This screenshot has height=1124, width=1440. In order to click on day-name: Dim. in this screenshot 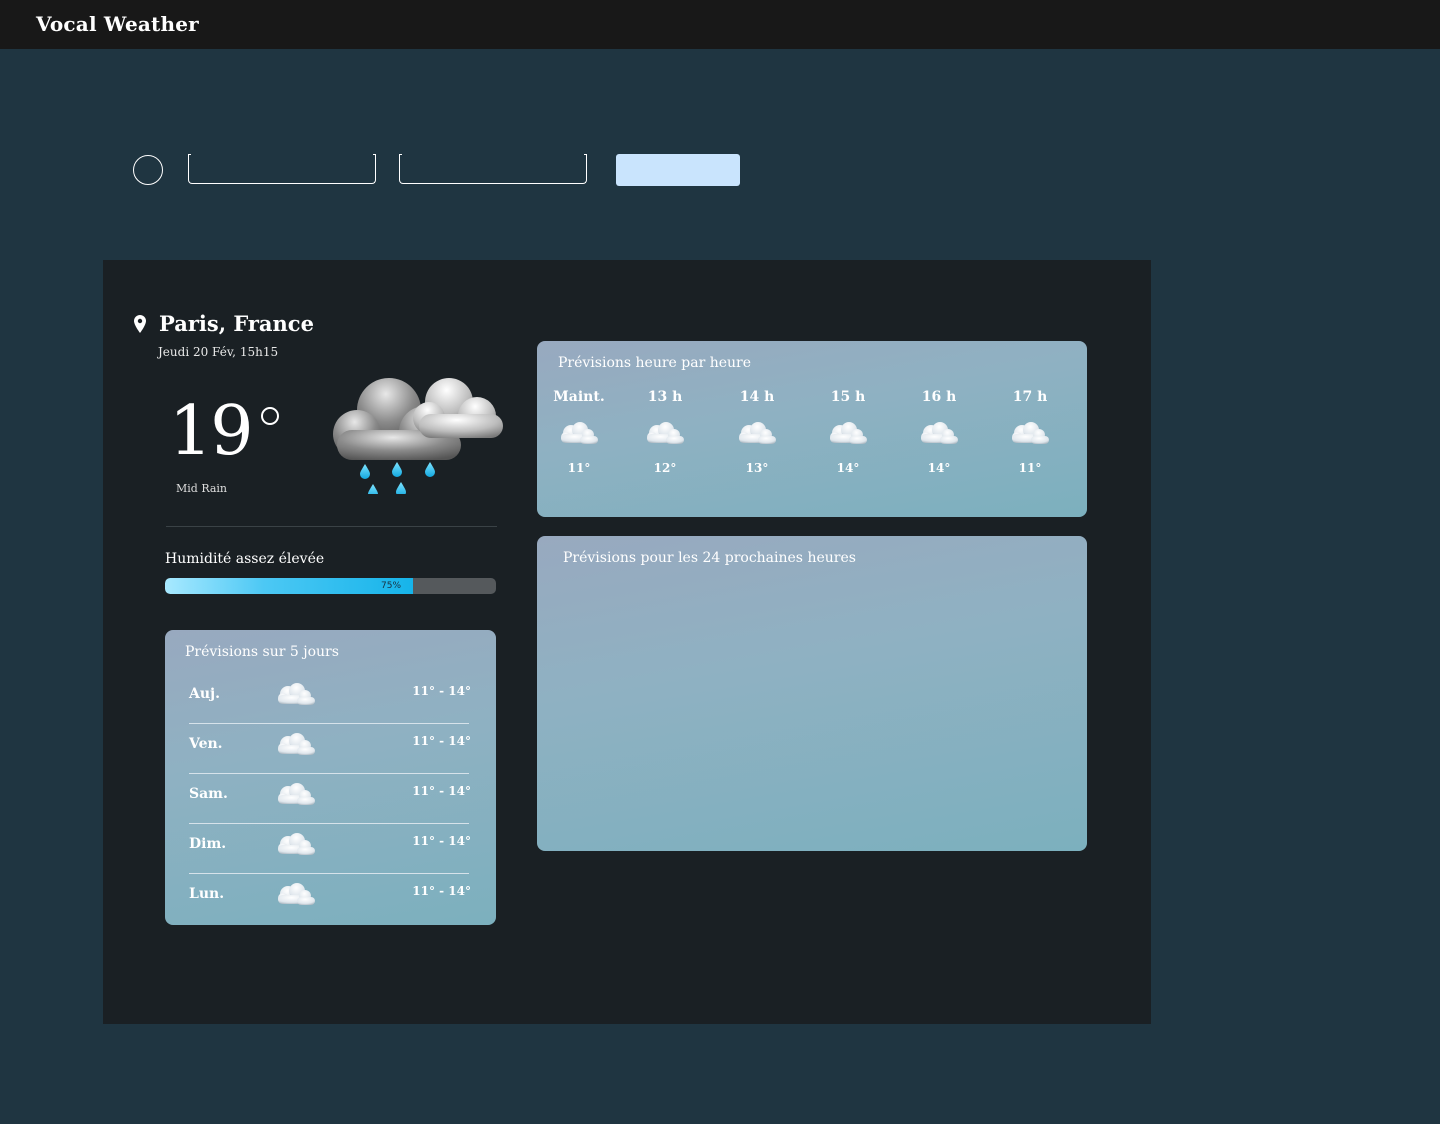, I will do `click(208, 844)`.